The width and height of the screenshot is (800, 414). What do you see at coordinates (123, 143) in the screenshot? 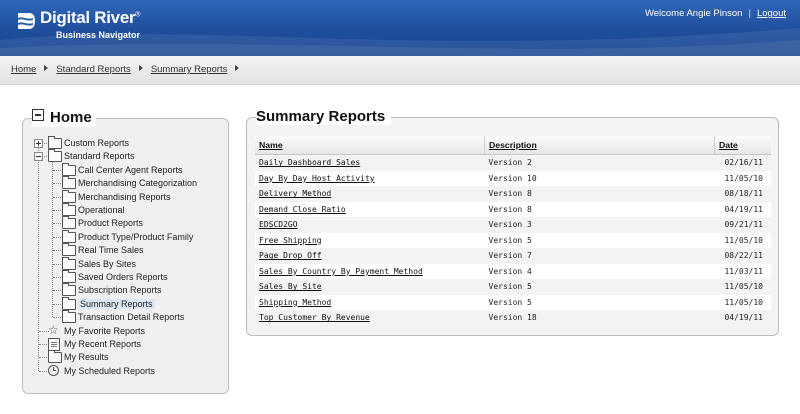
I see `tree-item: Custom Reports` at bounding box center [123, 143].